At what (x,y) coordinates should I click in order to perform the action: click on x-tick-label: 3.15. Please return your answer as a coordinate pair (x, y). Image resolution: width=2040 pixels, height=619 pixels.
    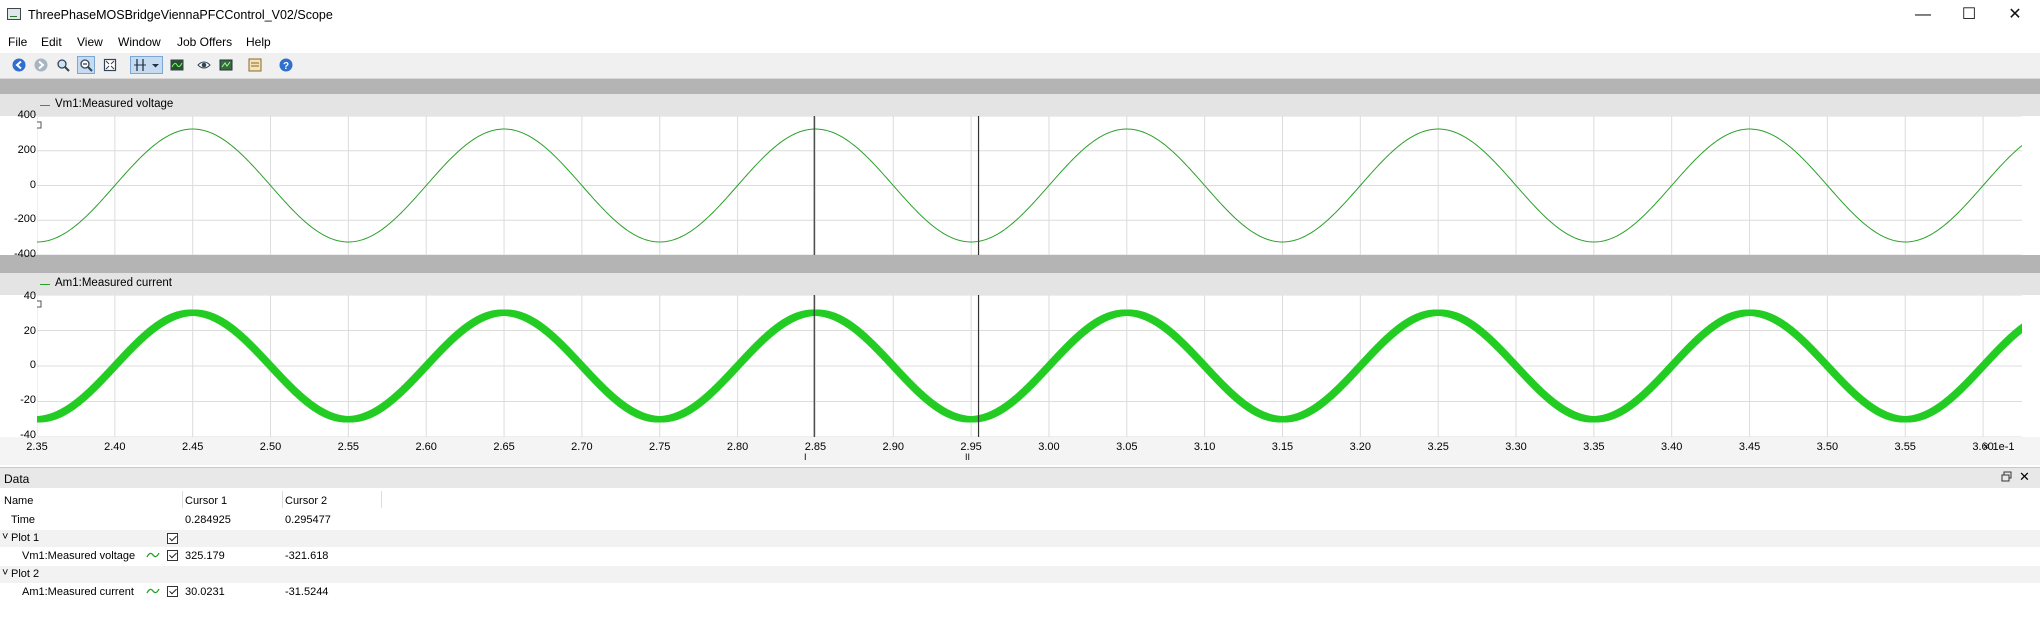
    Looking at the image, I should click on (1282, 447).